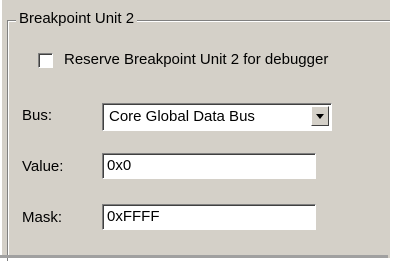  Describe the element at coordinates (45, 60) in the screenshot. I see `reserve-checkbox` at that location.